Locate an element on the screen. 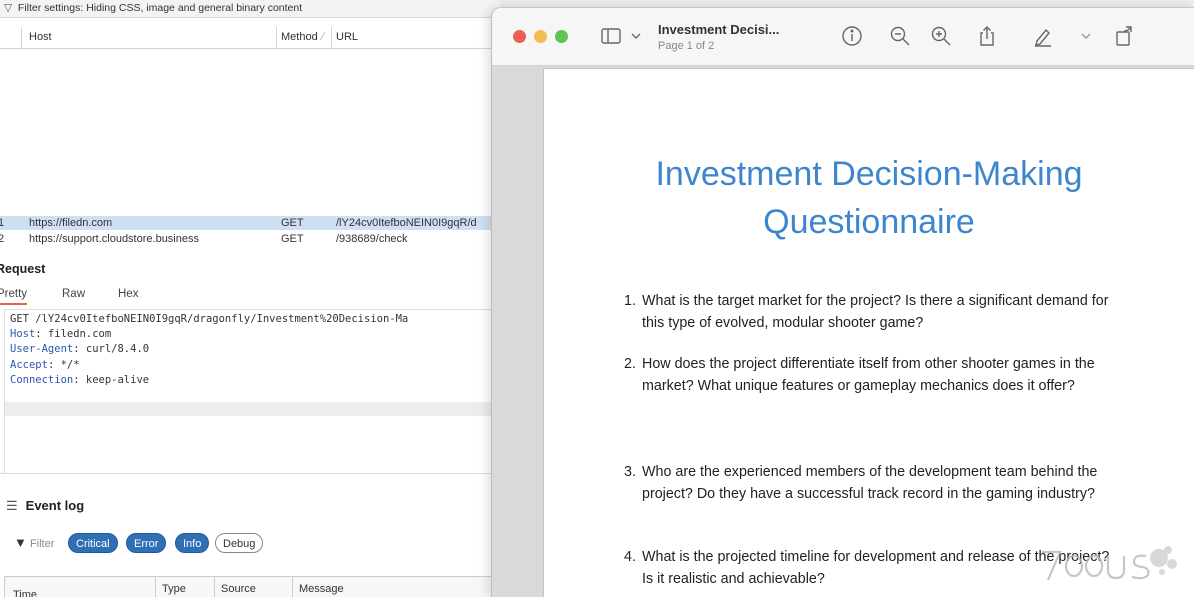 This screenshot has width=1194, height=597. current-line-highlight is located at coordinates (252, 409).